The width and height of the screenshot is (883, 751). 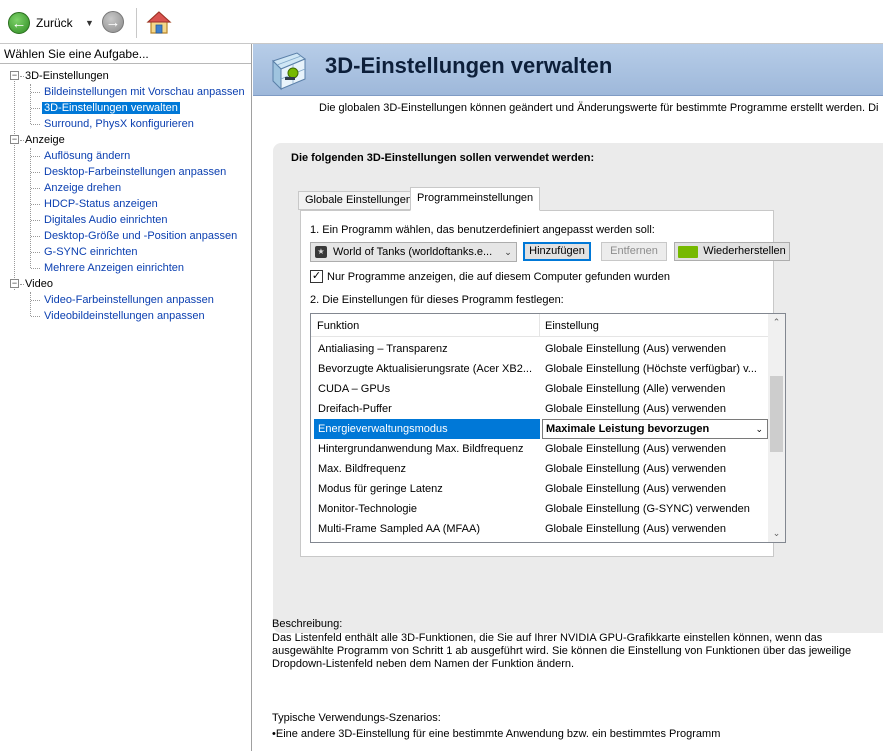 I want to click on tree-item-video-image: Videobildeinstellungen anpassen, so click(x=125, y=316).